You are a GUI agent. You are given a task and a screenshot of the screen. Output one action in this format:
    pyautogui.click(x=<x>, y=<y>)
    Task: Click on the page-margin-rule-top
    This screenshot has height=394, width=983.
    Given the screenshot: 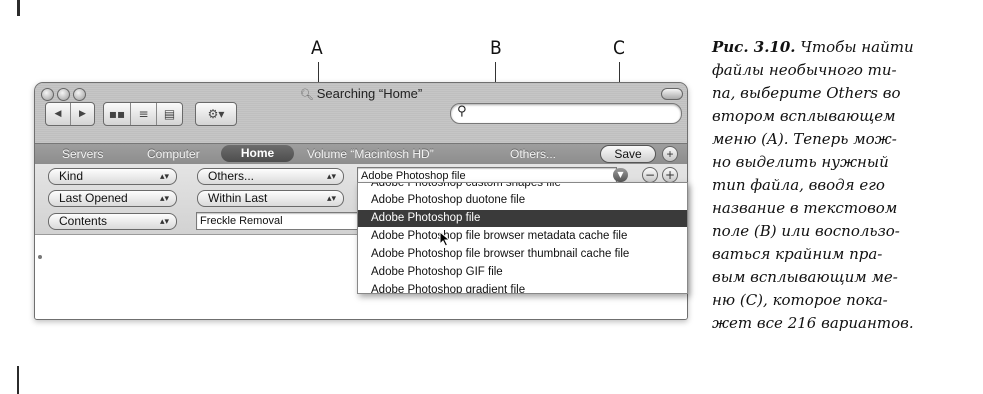 What is the action you would take?
    pyautogui.click(x=18, y=8)
    